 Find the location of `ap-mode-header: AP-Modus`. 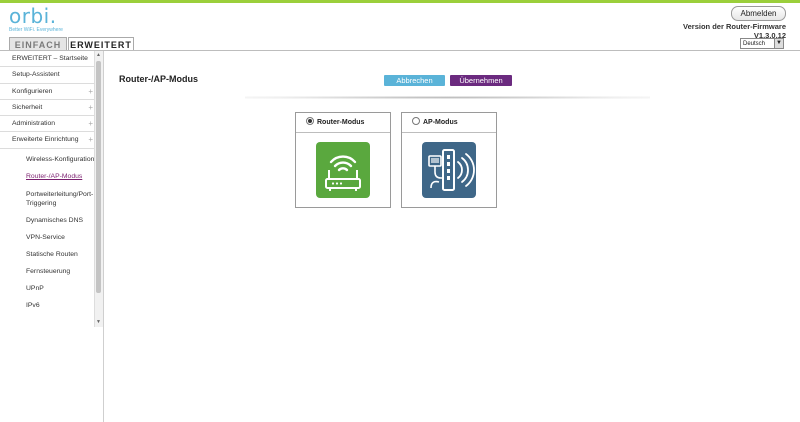

ap-mode-header: AP-Modus is located at coordinates (449, 123).